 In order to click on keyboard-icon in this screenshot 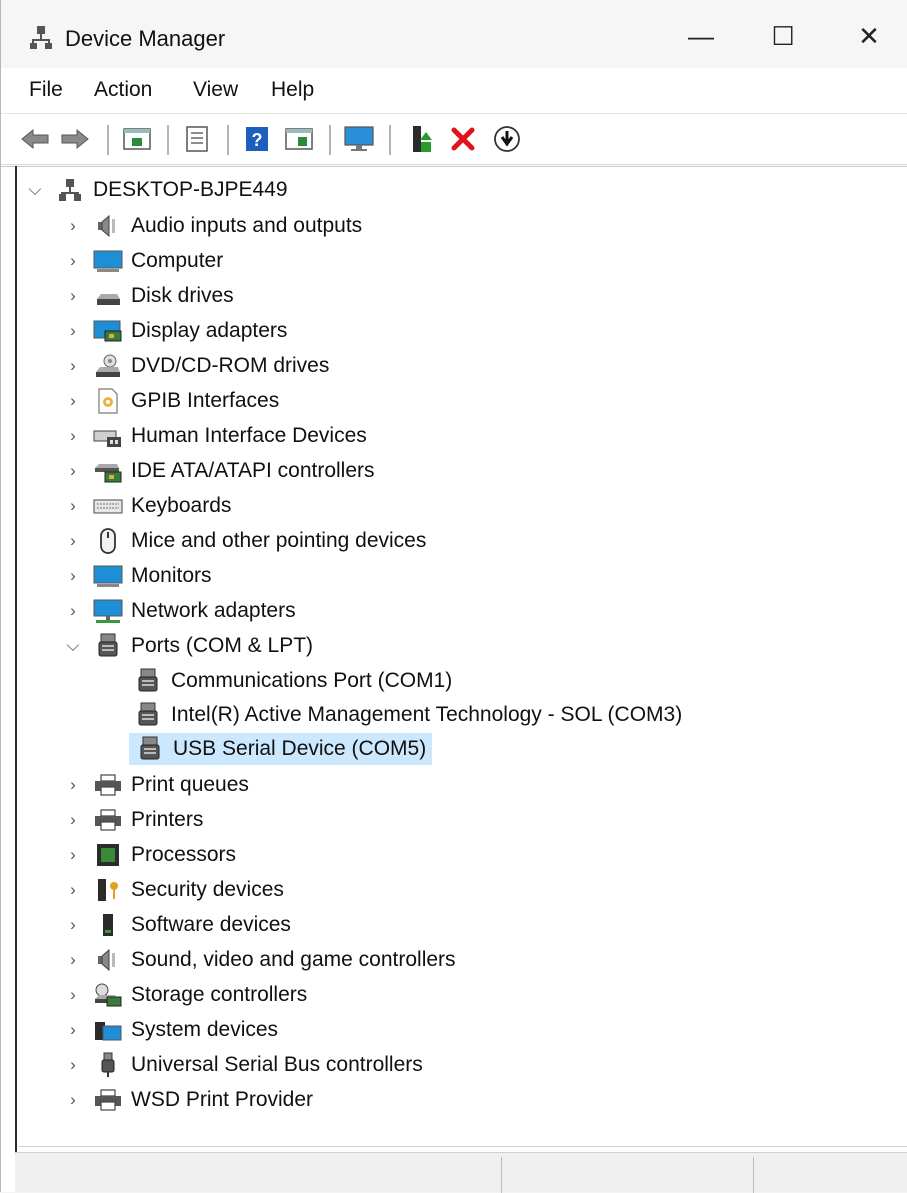, I will do `click(108, 506)`.